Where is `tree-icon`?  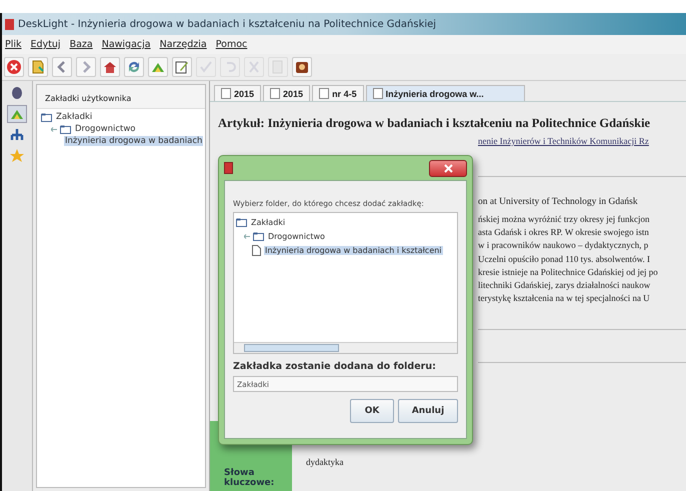 tree-icon is located at coordinates (17, 135).